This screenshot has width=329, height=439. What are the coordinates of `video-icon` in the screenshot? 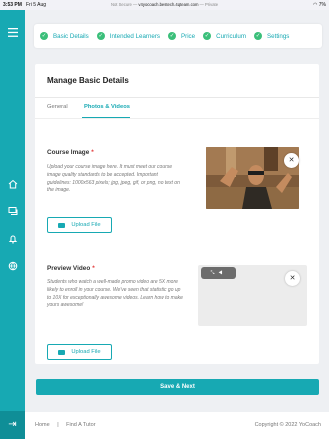 It's located at (62, 352).